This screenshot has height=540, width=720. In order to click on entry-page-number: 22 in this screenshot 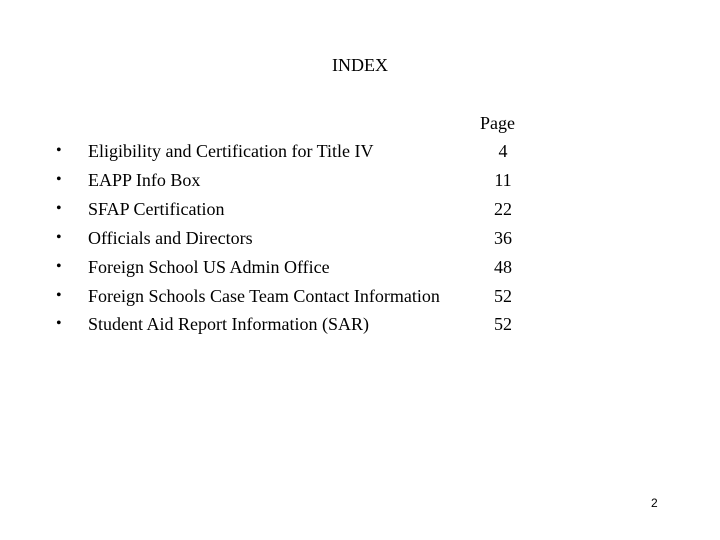, I will do `click(503, 209)`.